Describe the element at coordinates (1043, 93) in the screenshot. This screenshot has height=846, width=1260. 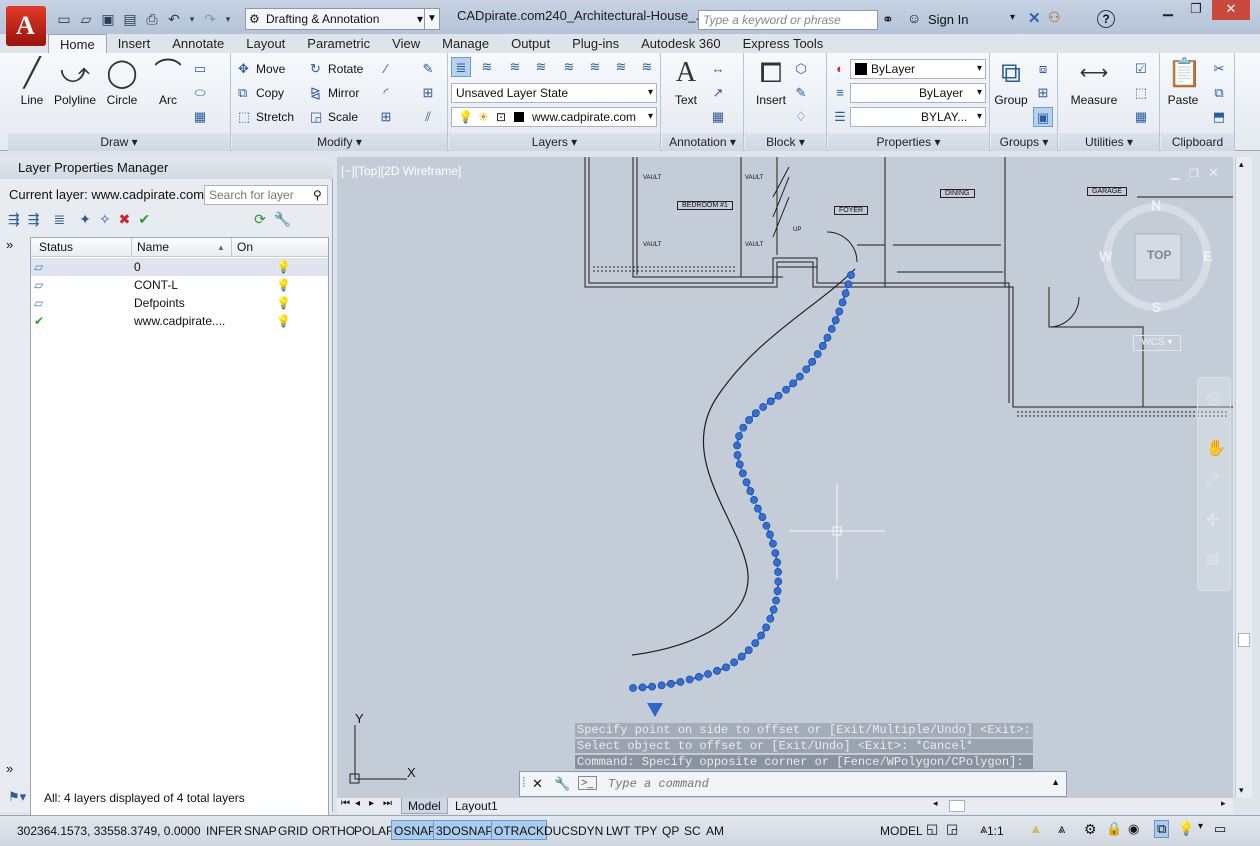
I see `group-edit-icon: ⊞` at that location.